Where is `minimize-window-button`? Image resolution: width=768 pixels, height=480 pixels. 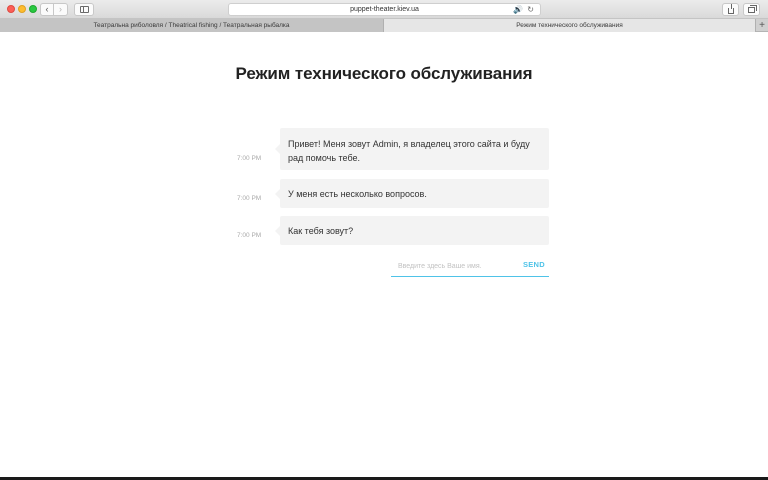
minimize-window-button is located at coordinates (22, 9).